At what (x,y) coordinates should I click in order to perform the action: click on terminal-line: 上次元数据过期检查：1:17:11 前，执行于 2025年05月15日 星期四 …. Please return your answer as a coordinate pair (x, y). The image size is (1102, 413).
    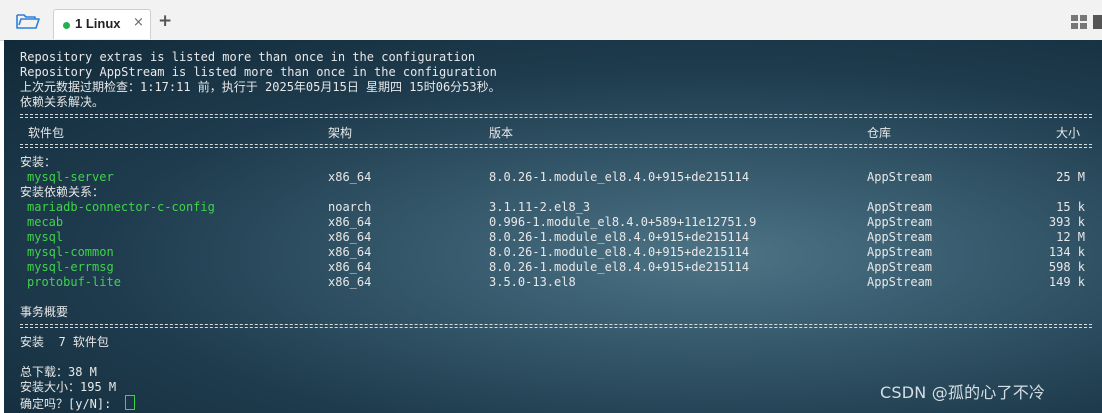
    Looking at the image, I should click on (260, 87).